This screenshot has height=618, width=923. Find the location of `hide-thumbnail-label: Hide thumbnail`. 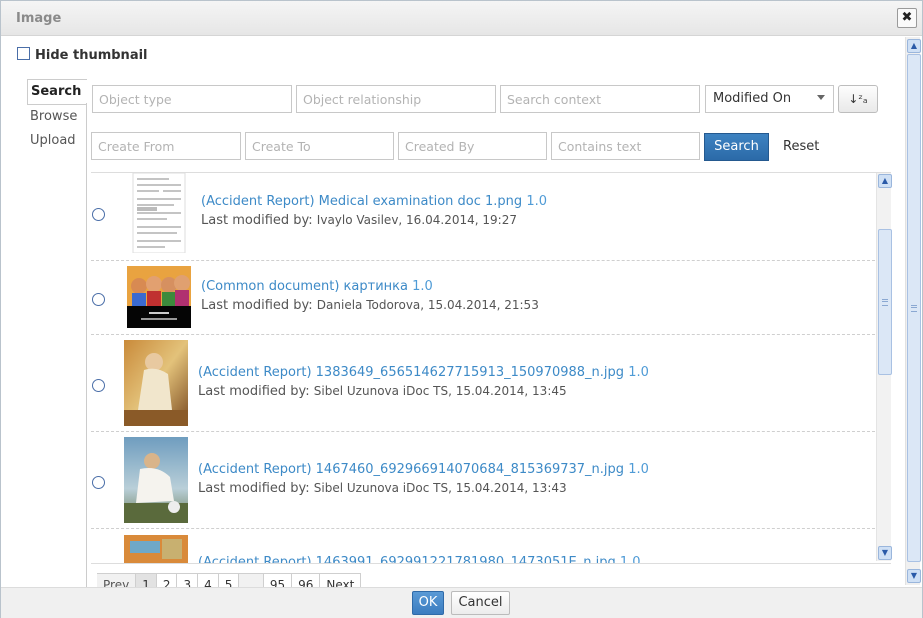

hide-thumbnail-label: Hide thumbnail is located at coordinates (91, 55).